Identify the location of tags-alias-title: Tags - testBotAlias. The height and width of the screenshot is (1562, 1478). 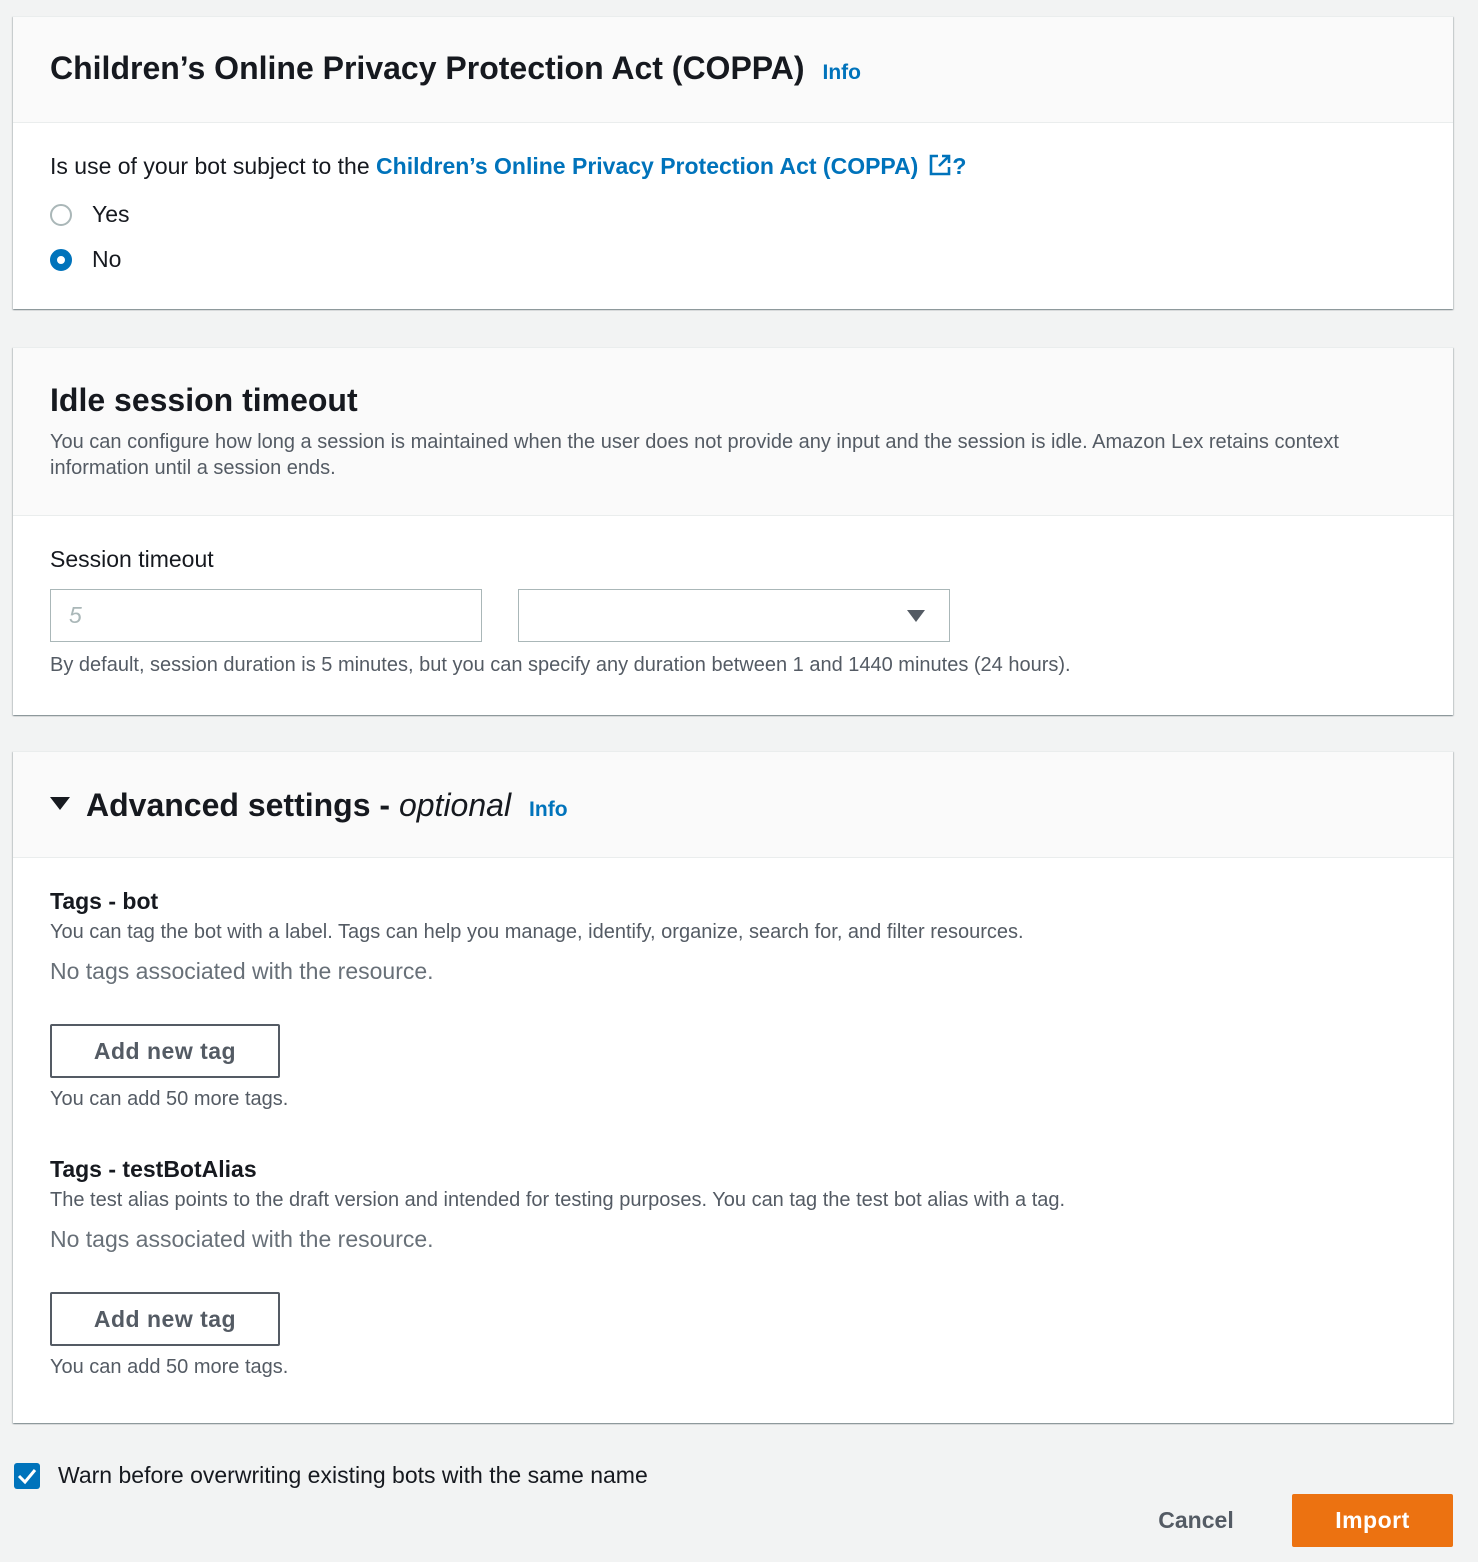
(153, 1169).